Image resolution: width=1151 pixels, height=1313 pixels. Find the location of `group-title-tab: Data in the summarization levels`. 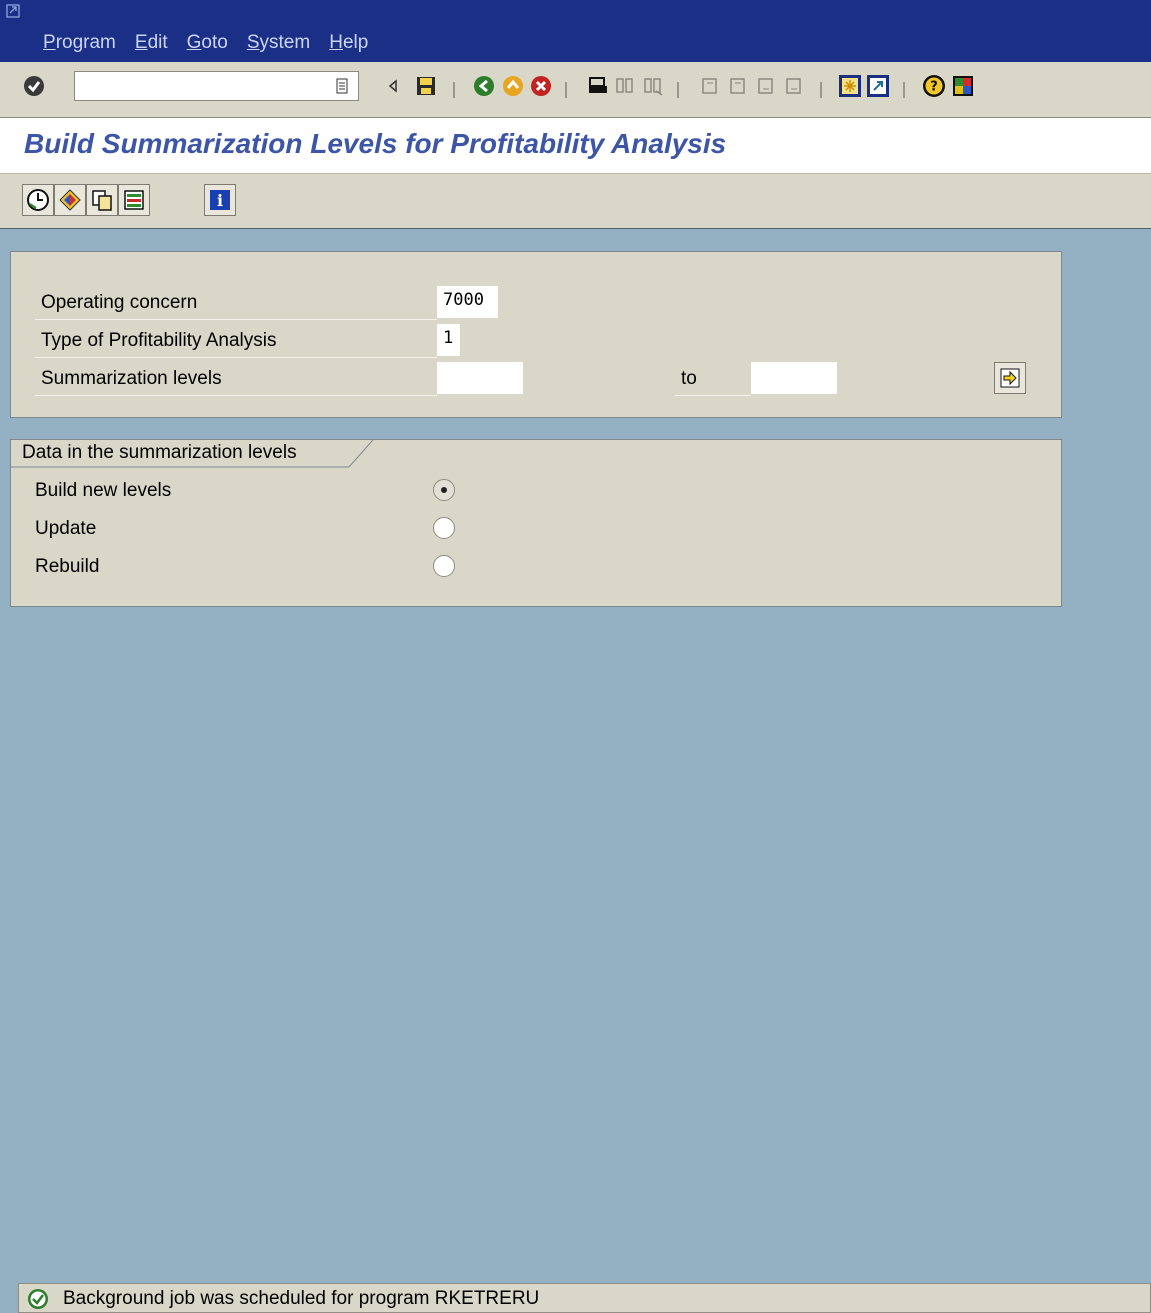

group-title-tab: Data in the summarization levels is located at coordinates (193, 454).